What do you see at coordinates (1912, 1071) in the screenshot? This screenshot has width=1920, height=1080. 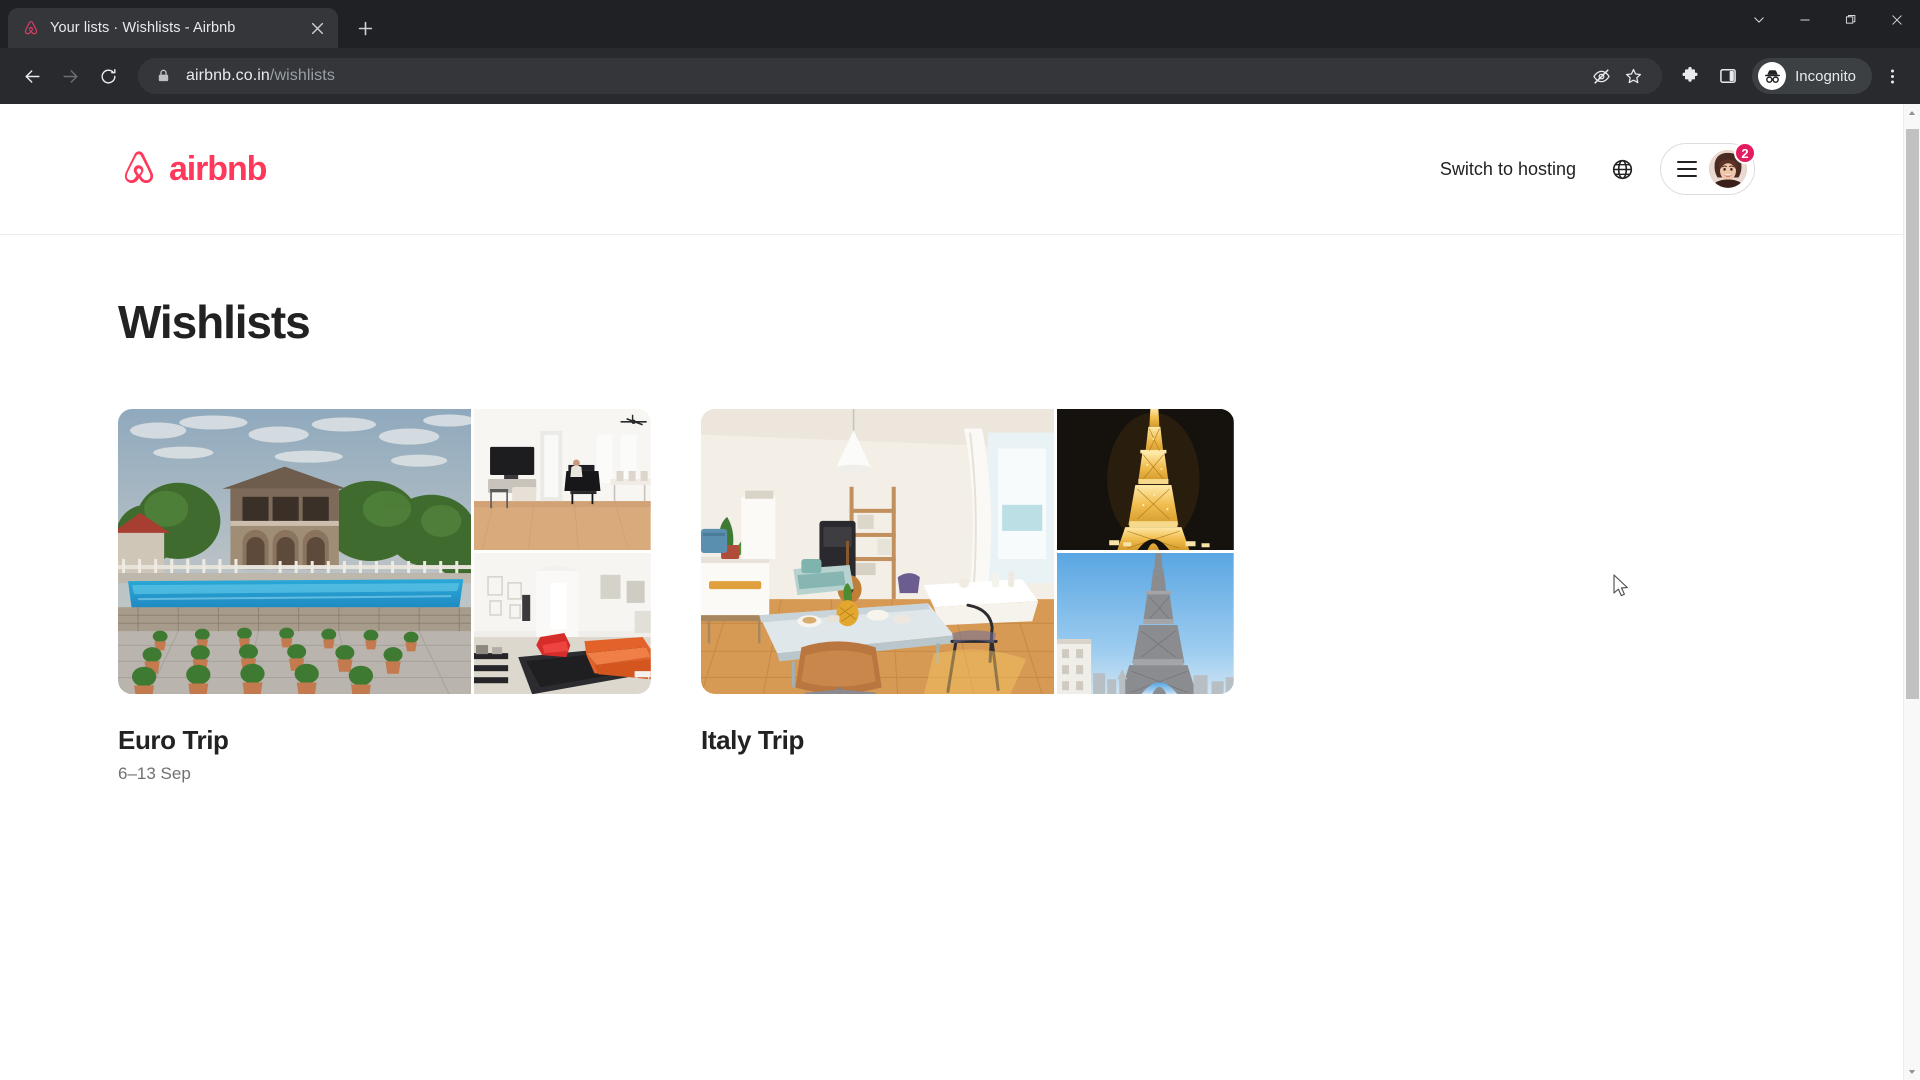 I see `scroll-down-arrow` at bounding box center [1912, 1071].